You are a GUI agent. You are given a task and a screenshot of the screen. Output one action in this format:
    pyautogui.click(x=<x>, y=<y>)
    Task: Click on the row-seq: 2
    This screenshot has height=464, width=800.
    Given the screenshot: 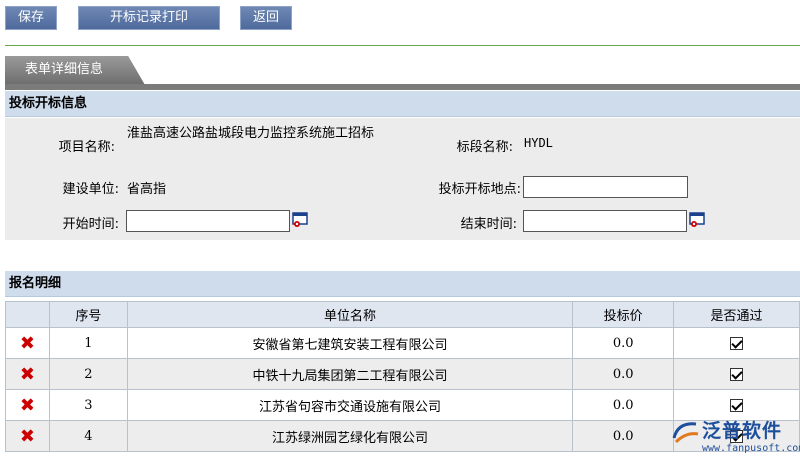 What is the action you would take?
    pyautogui.click(x=88, y=374)
    